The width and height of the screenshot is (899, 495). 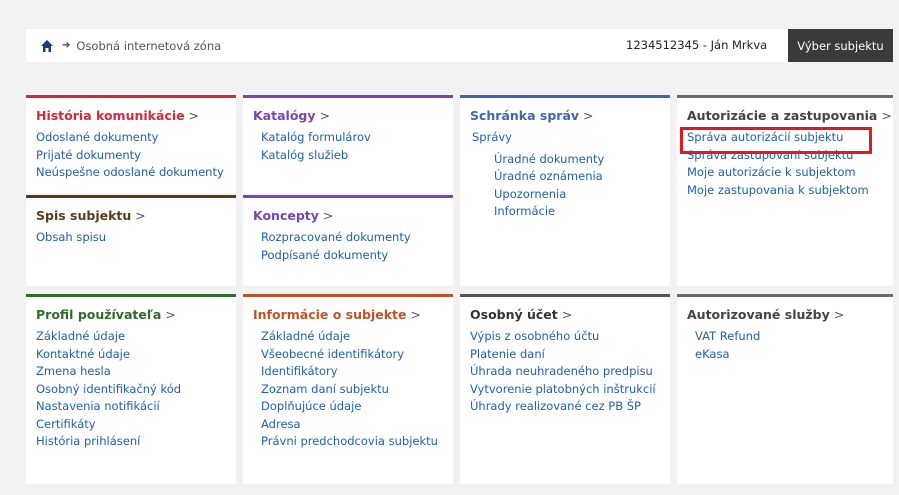 I want to click on home-icon, so click(x=47, y=46).